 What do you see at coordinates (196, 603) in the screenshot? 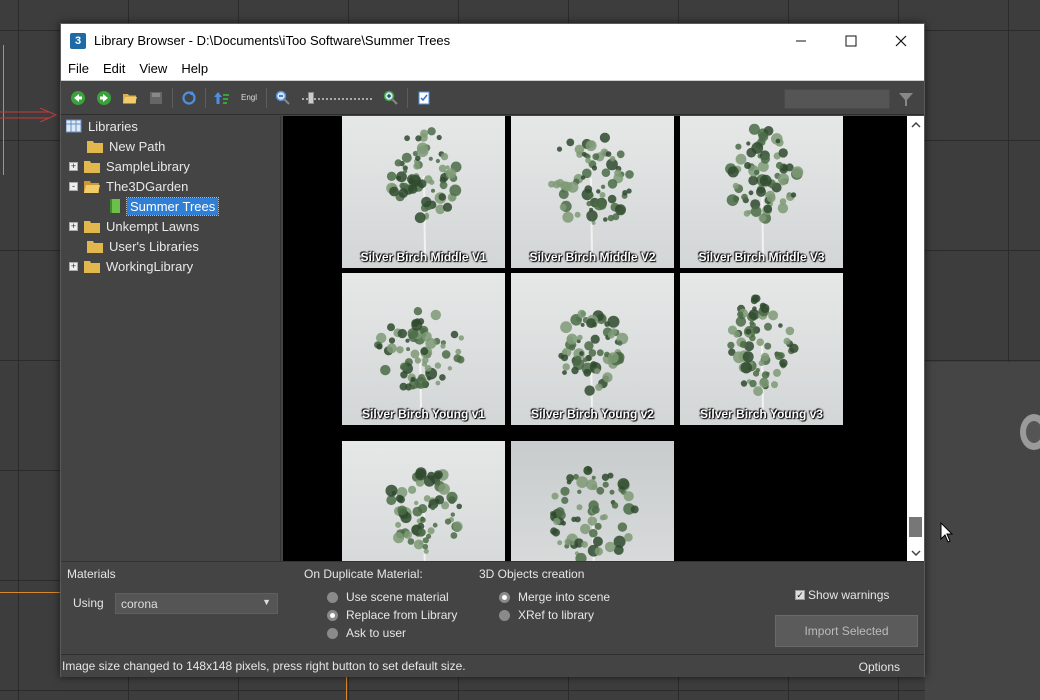
I see `material-renderer-select: corona ▼` at bounding box center [196, 603].